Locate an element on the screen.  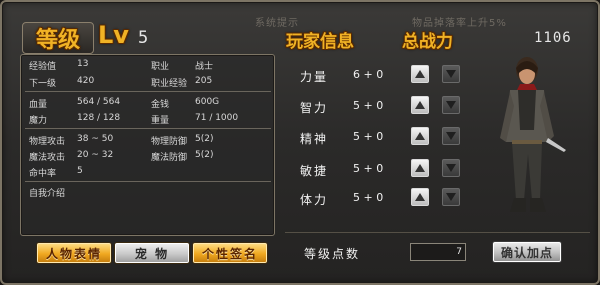
money-value: 600G is located at coordinates (207, 102).